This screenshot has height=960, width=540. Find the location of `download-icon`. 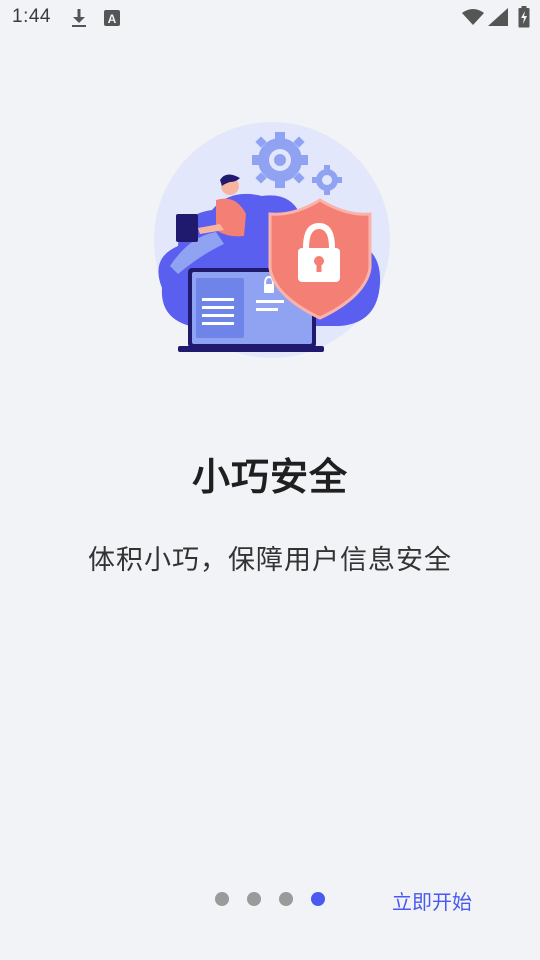

download-icon is located at coordinates (79, 20).